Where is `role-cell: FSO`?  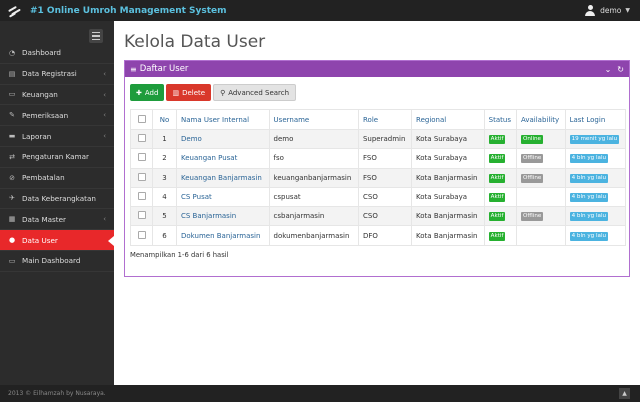
role-cell: FSO is located at coordinates (385, 177).